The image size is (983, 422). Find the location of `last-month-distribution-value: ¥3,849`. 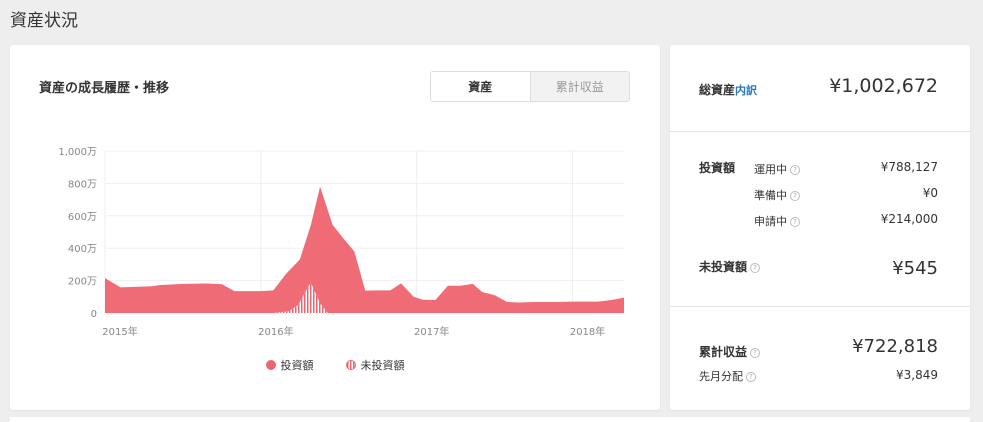

last-month-distribution-value: ¥3,849 is located at coordinates (917, 375).